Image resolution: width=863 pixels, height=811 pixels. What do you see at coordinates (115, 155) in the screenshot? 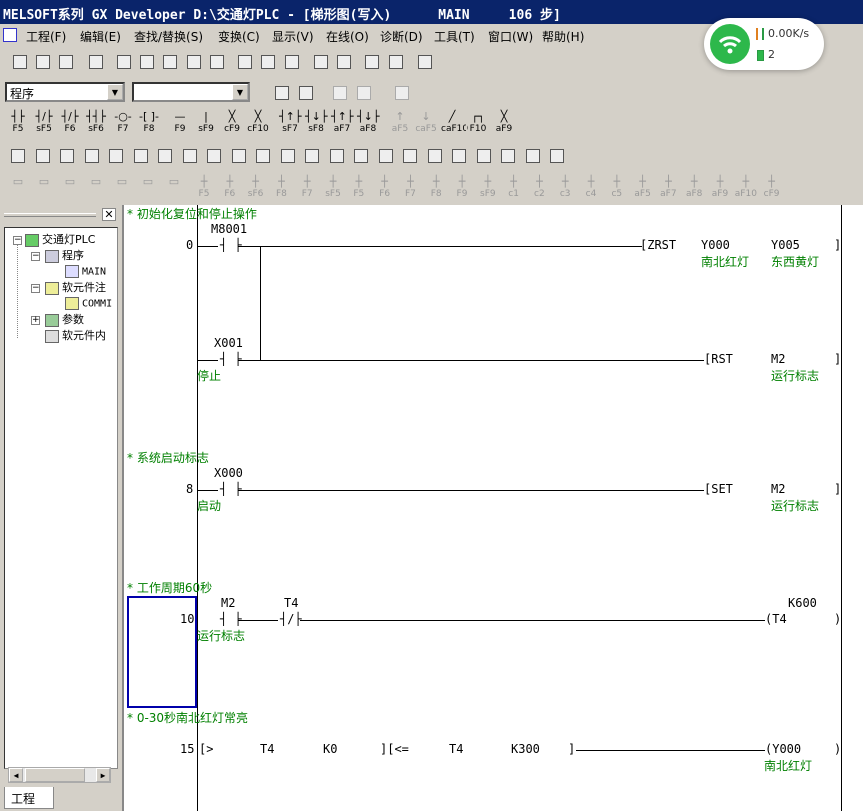
I see `macro-button` at bounding box center [115, 155].